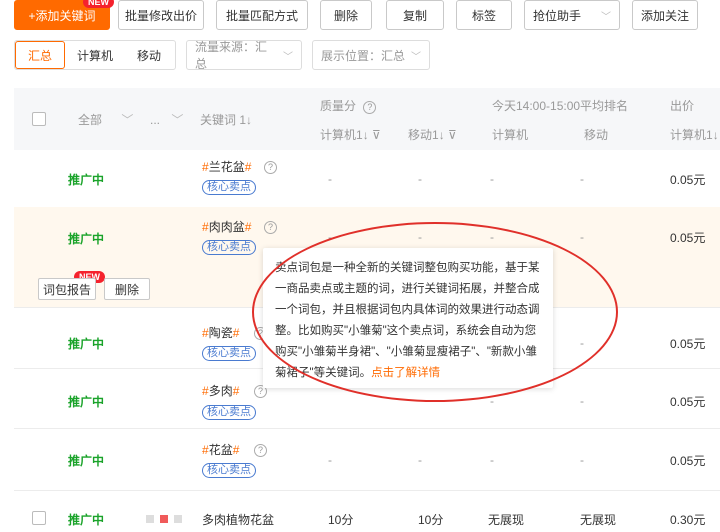 This screenshot has width=720, height=532. Describe the element at coordinates (226, 166) in the screenshot. I see `keyword-cell: #兰花盆#` at that location.